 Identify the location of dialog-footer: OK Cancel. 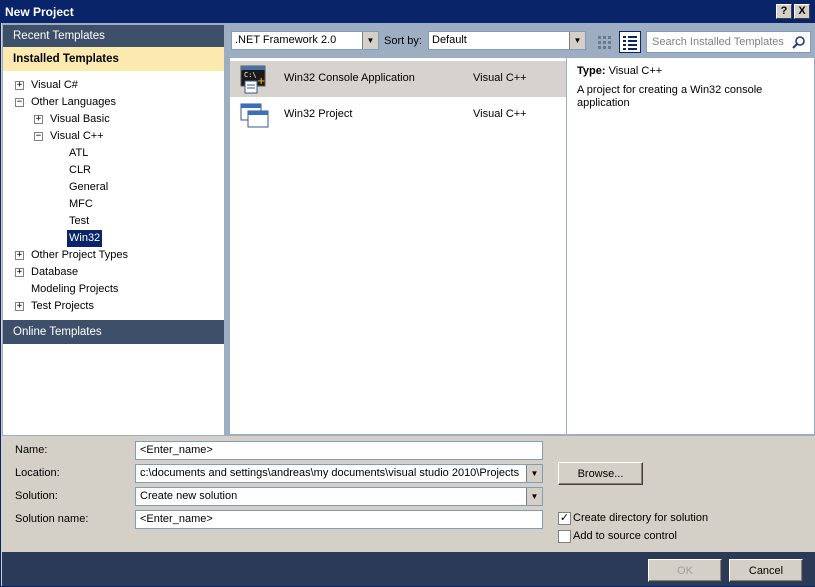
(408, 569).